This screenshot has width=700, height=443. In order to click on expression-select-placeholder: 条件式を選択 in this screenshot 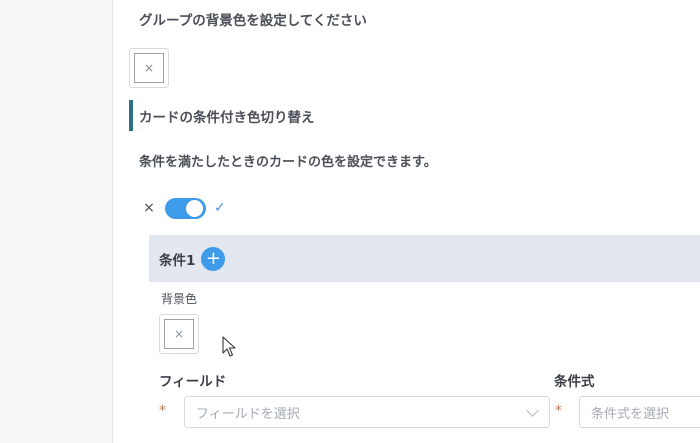, I will do `click(630, 414)`.